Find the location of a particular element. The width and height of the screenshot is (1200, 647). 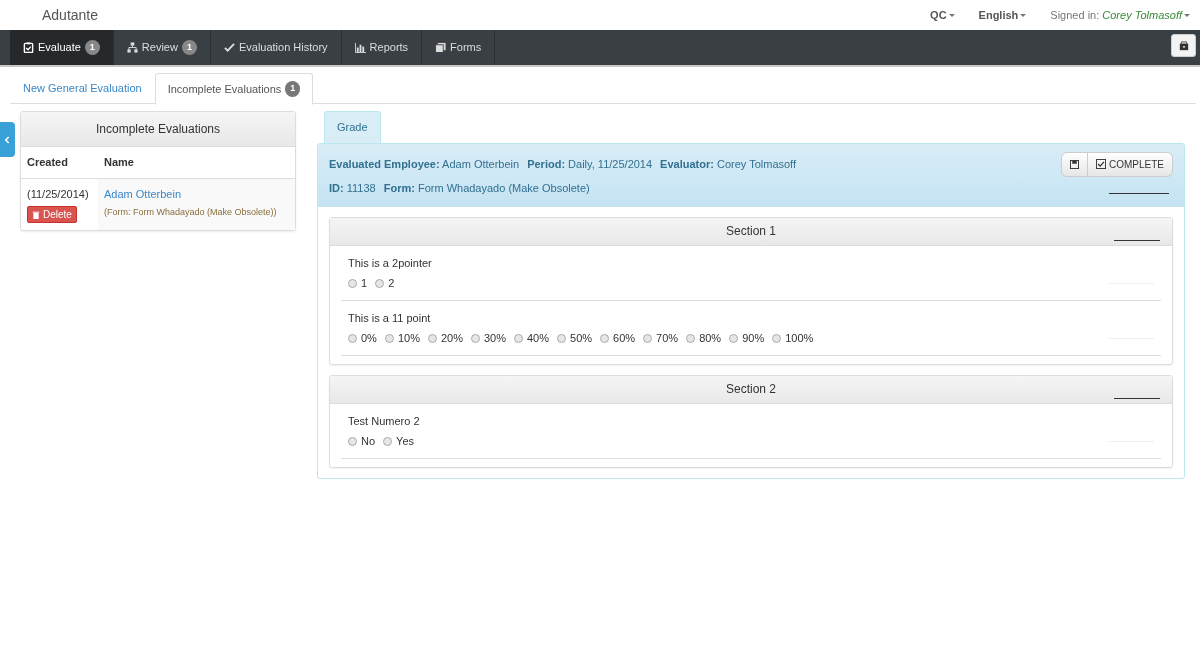

toolbox-icon is located at coordinates (1183, 45).